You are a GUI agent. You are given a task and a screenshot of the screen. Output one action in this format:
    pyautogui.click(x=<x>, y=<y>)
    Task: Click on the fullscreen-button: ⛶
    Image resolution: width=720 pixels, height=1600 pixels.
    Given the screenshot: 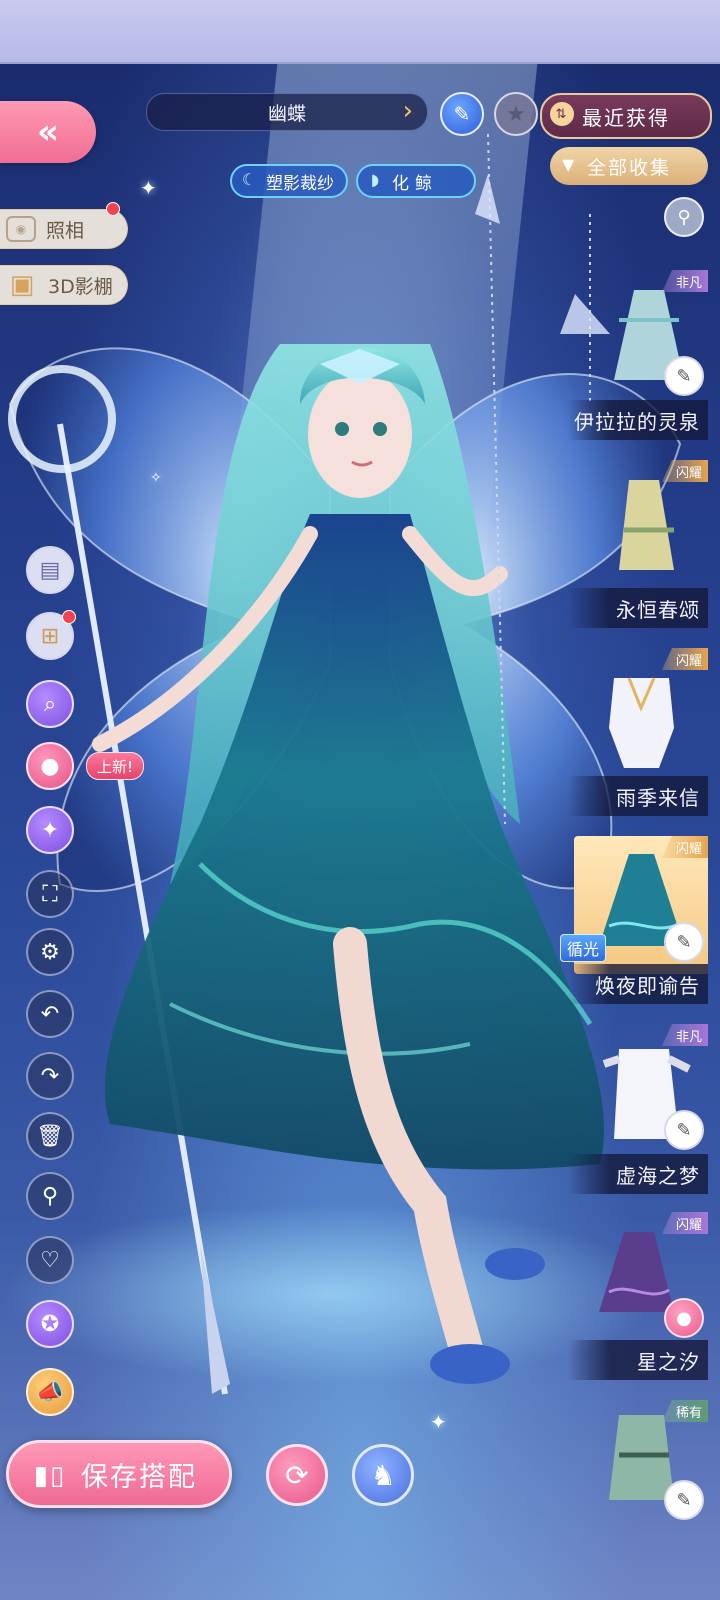 What is the action you would take?
    pyautogui.click(x=50, y=894)
    